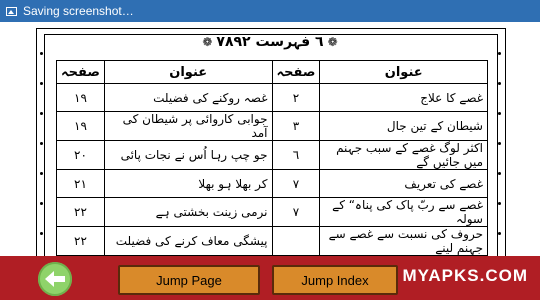 Image resolution: width=540 pixels, height=300 pixels. I want to click on toc-entry-page, so click(296, 241).